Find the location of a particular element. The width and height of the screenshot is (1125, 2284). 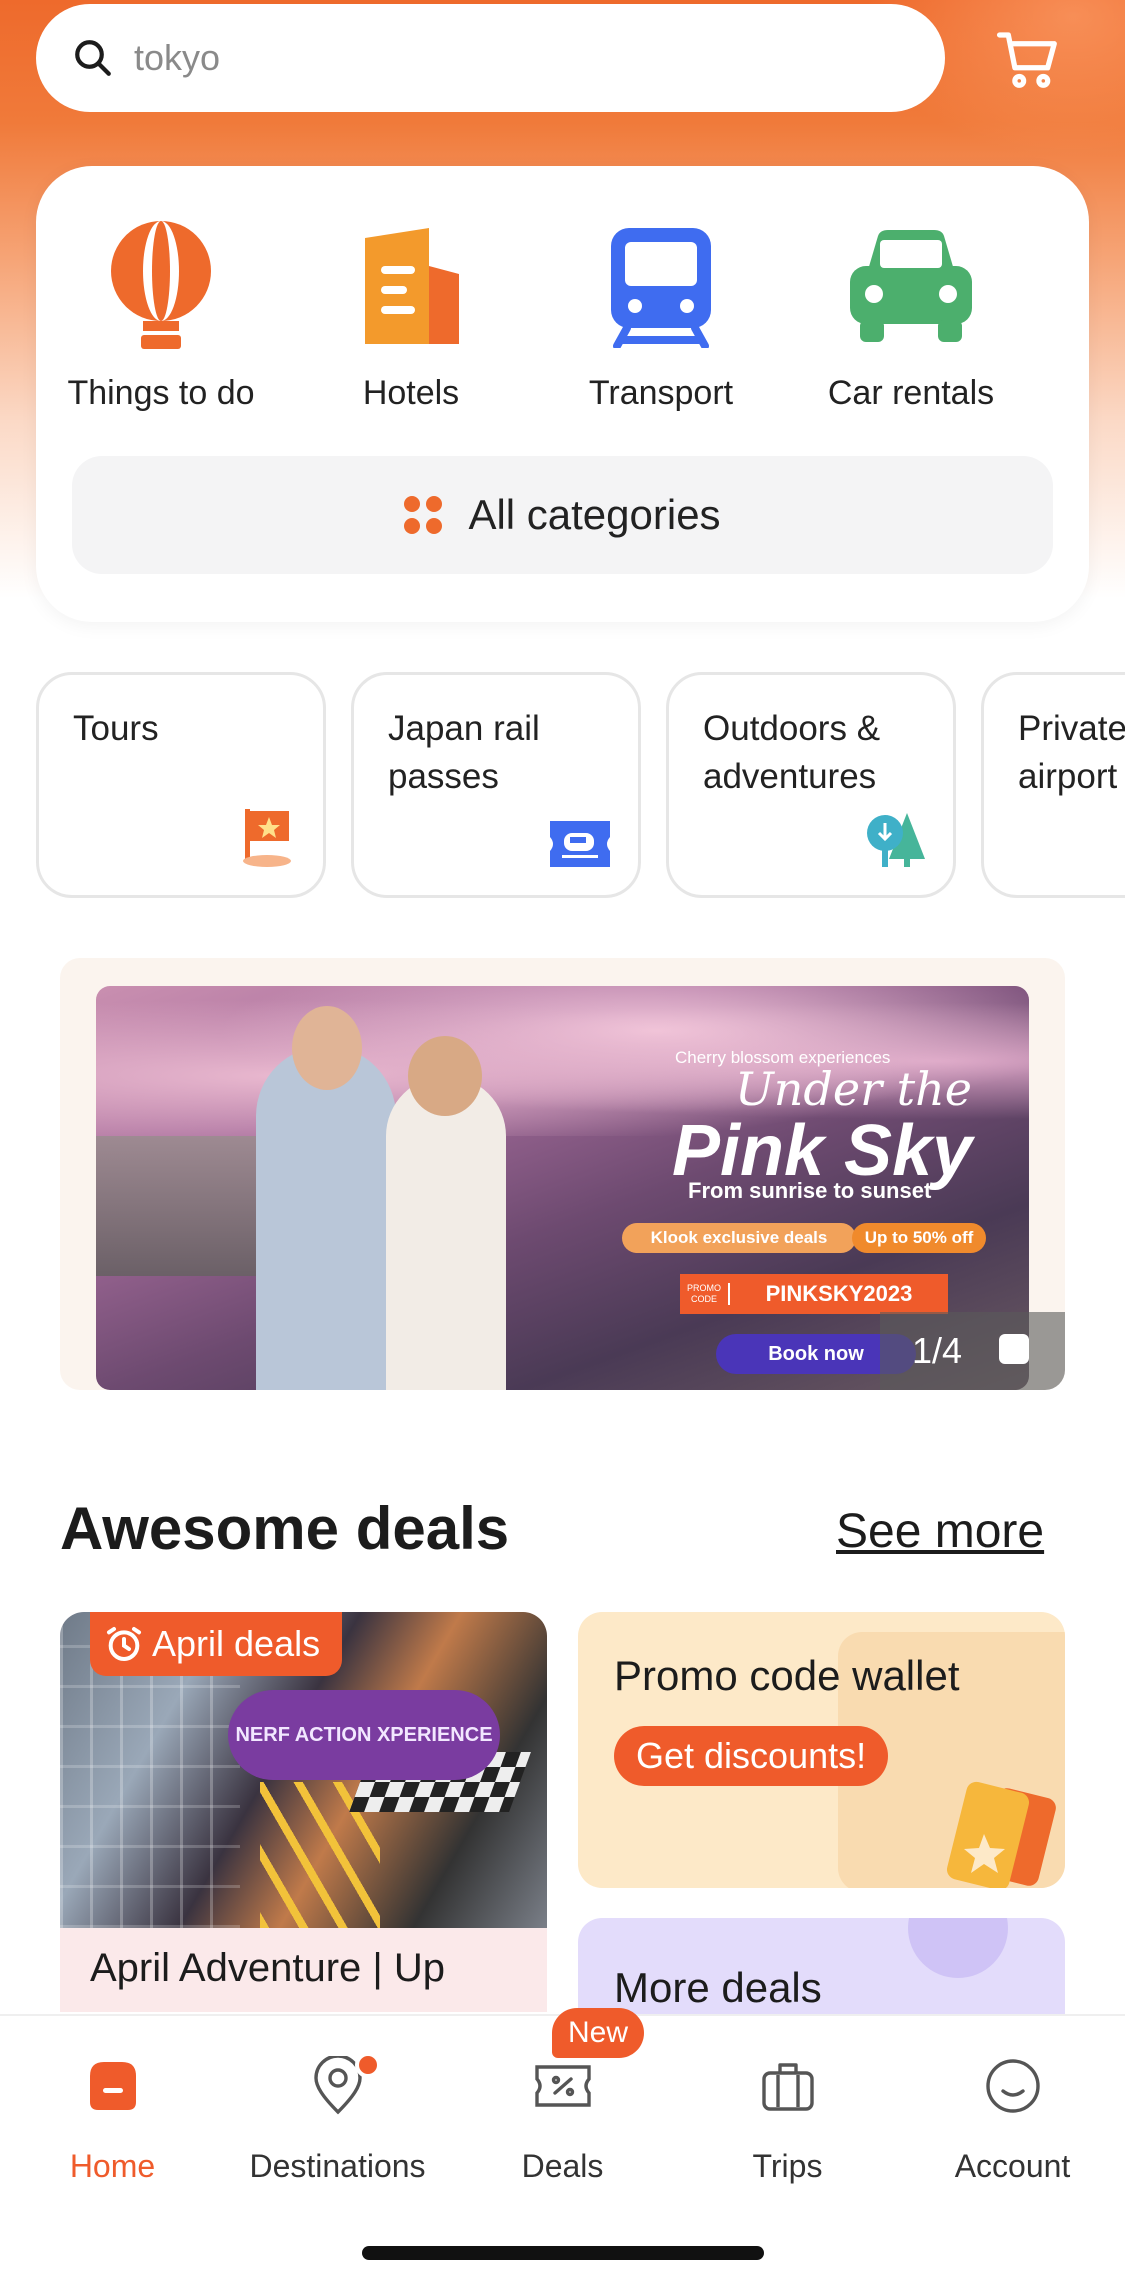

subcategory-label: Private airport is located at coordinates (1071, 752).